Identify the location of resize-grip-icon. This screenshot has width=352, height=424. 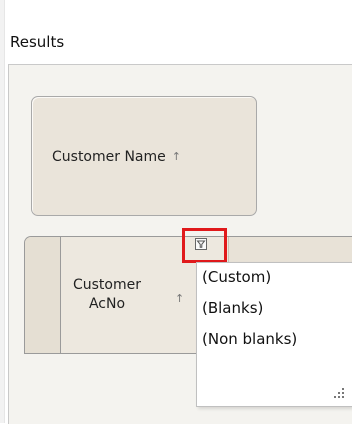
(340, 394).